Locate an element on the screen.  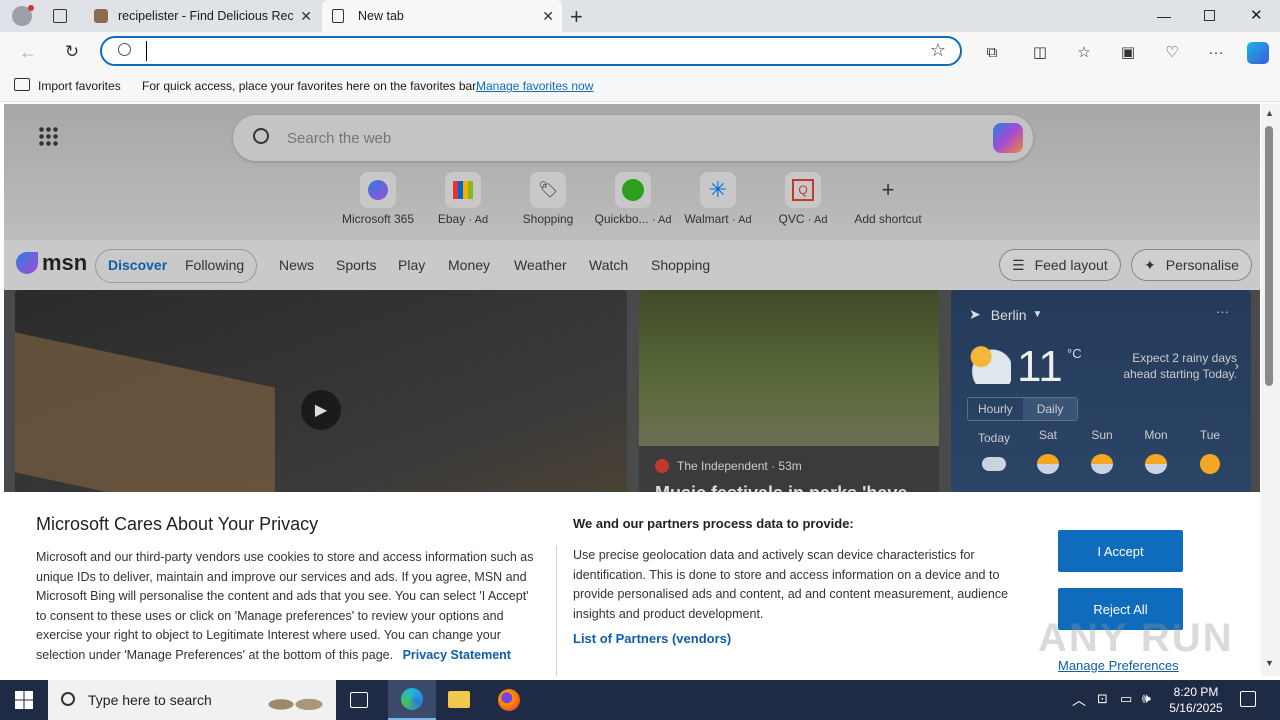
import-favorites-button: Import favorites is located at coordinates (79, 86).